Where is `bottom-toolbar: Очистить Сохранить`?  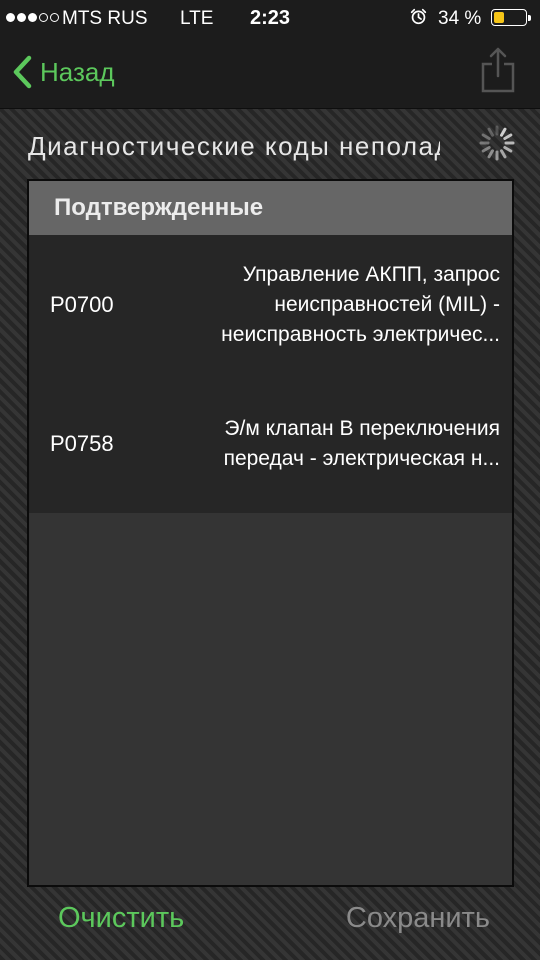 bottom-toolbar: Очистить Сохранить is located at coordinates (270, 924).